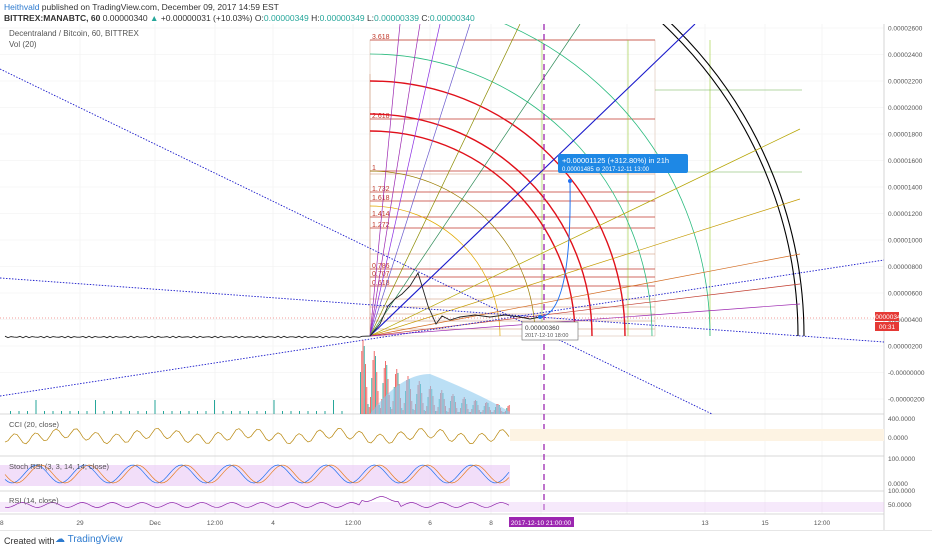 This screenshot has height=551, width=932. What do you see at coordinates (21, 7) in the screenshot?
I see `author-link: Heithvald` at bounding box center [21, 7].